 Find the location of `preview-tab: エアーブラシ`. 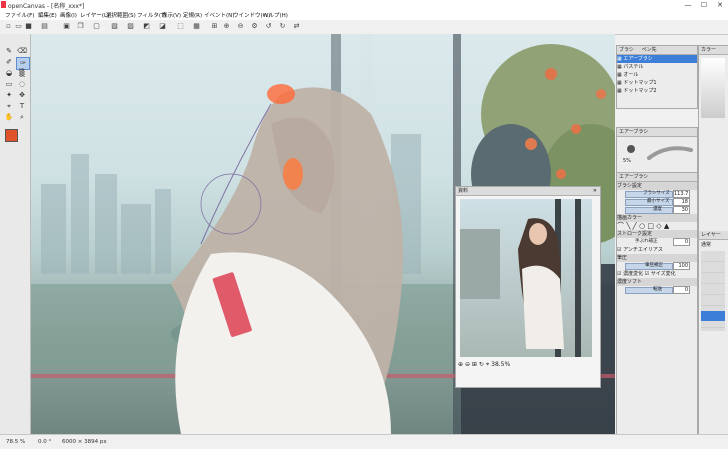

preview-tab: エアーブラシ is located at coordinates (657, 132).